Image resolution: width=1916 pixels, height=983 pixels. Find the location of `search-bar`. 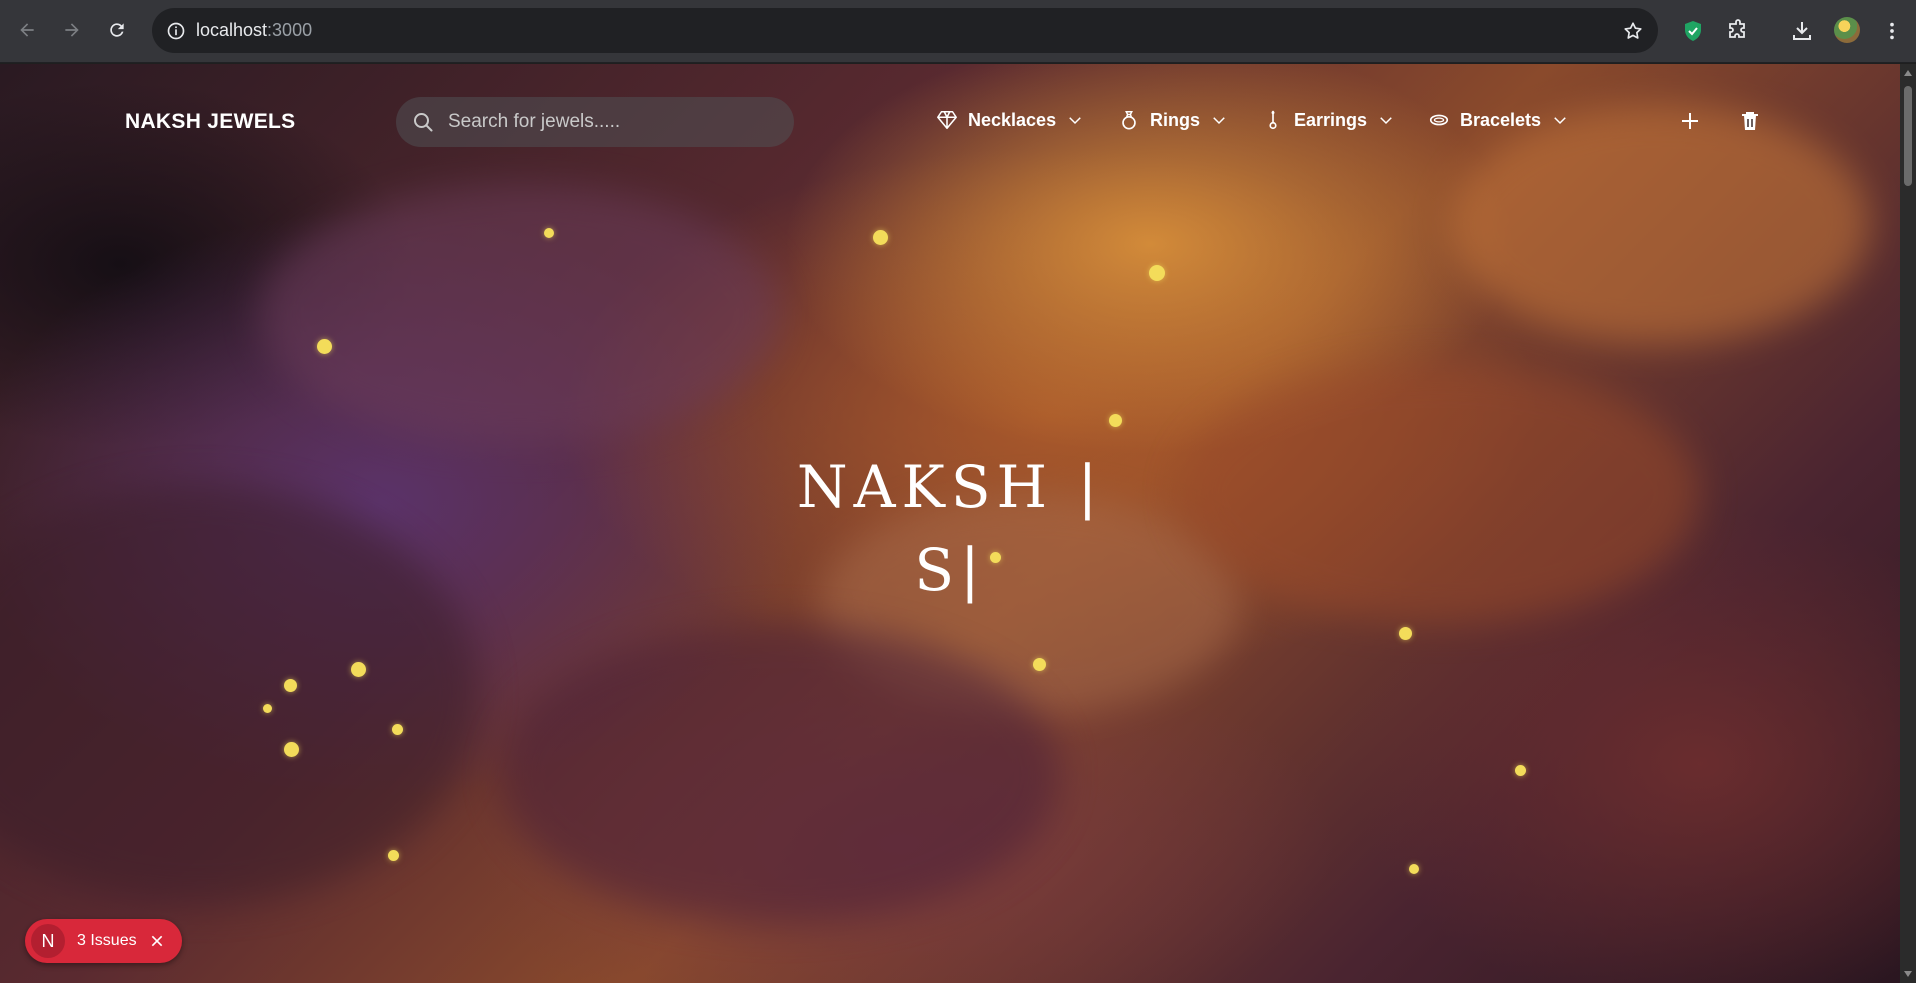

search-bar is located at coordinates (595, 122).